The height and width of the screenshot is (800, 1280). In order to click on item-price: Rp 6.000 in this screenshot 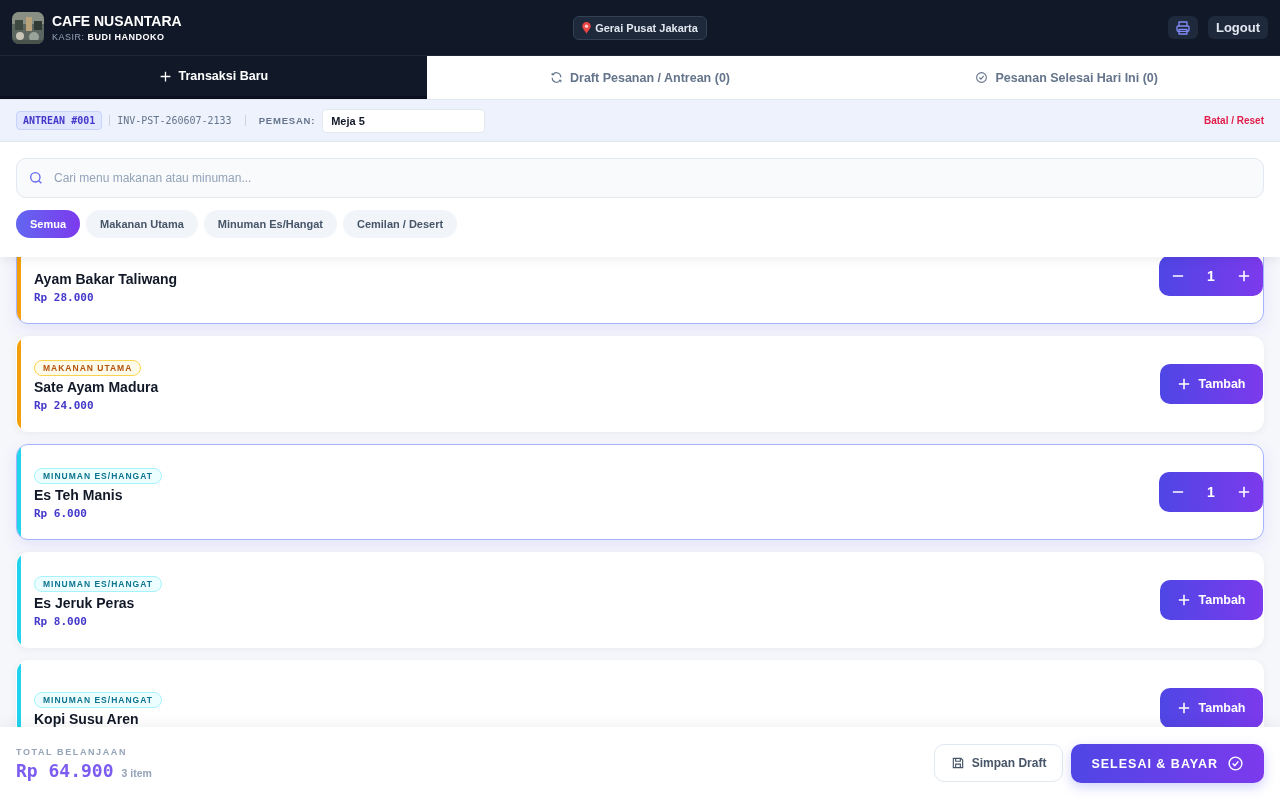, I will do `click(61, 513)`.